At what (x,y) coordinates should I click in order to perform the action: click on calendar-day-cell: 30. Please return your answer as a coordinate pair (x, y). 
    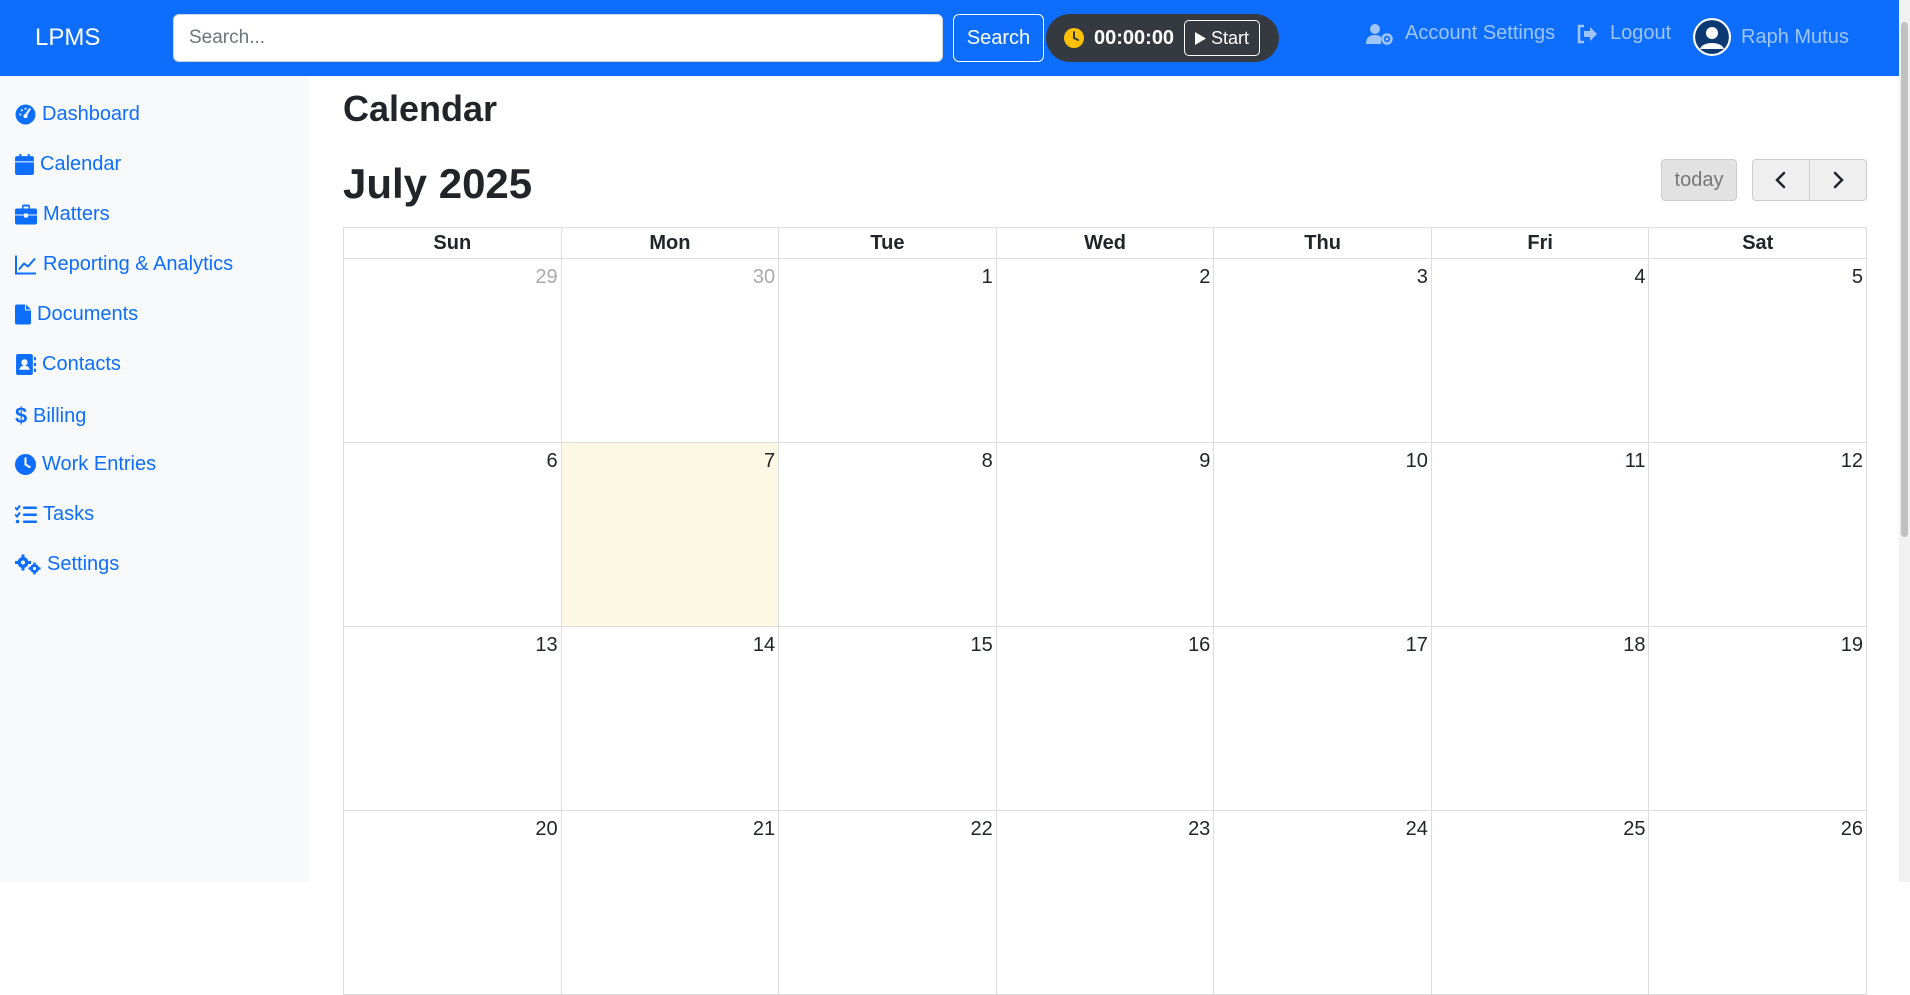
    Looking at the image, I should click on (669, 350).